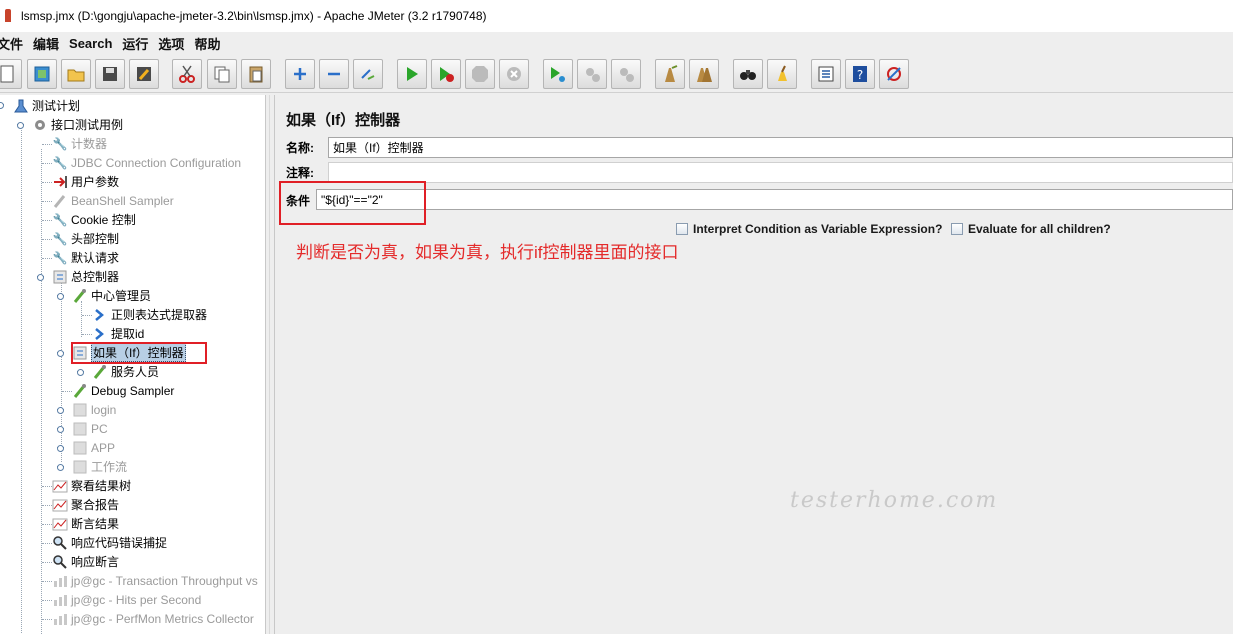 This screenshot has height=634, width=1233. Describe the element at coordinates (46, 105) in the screenshot. I see `tree-node-root: 测试计划` at that location.